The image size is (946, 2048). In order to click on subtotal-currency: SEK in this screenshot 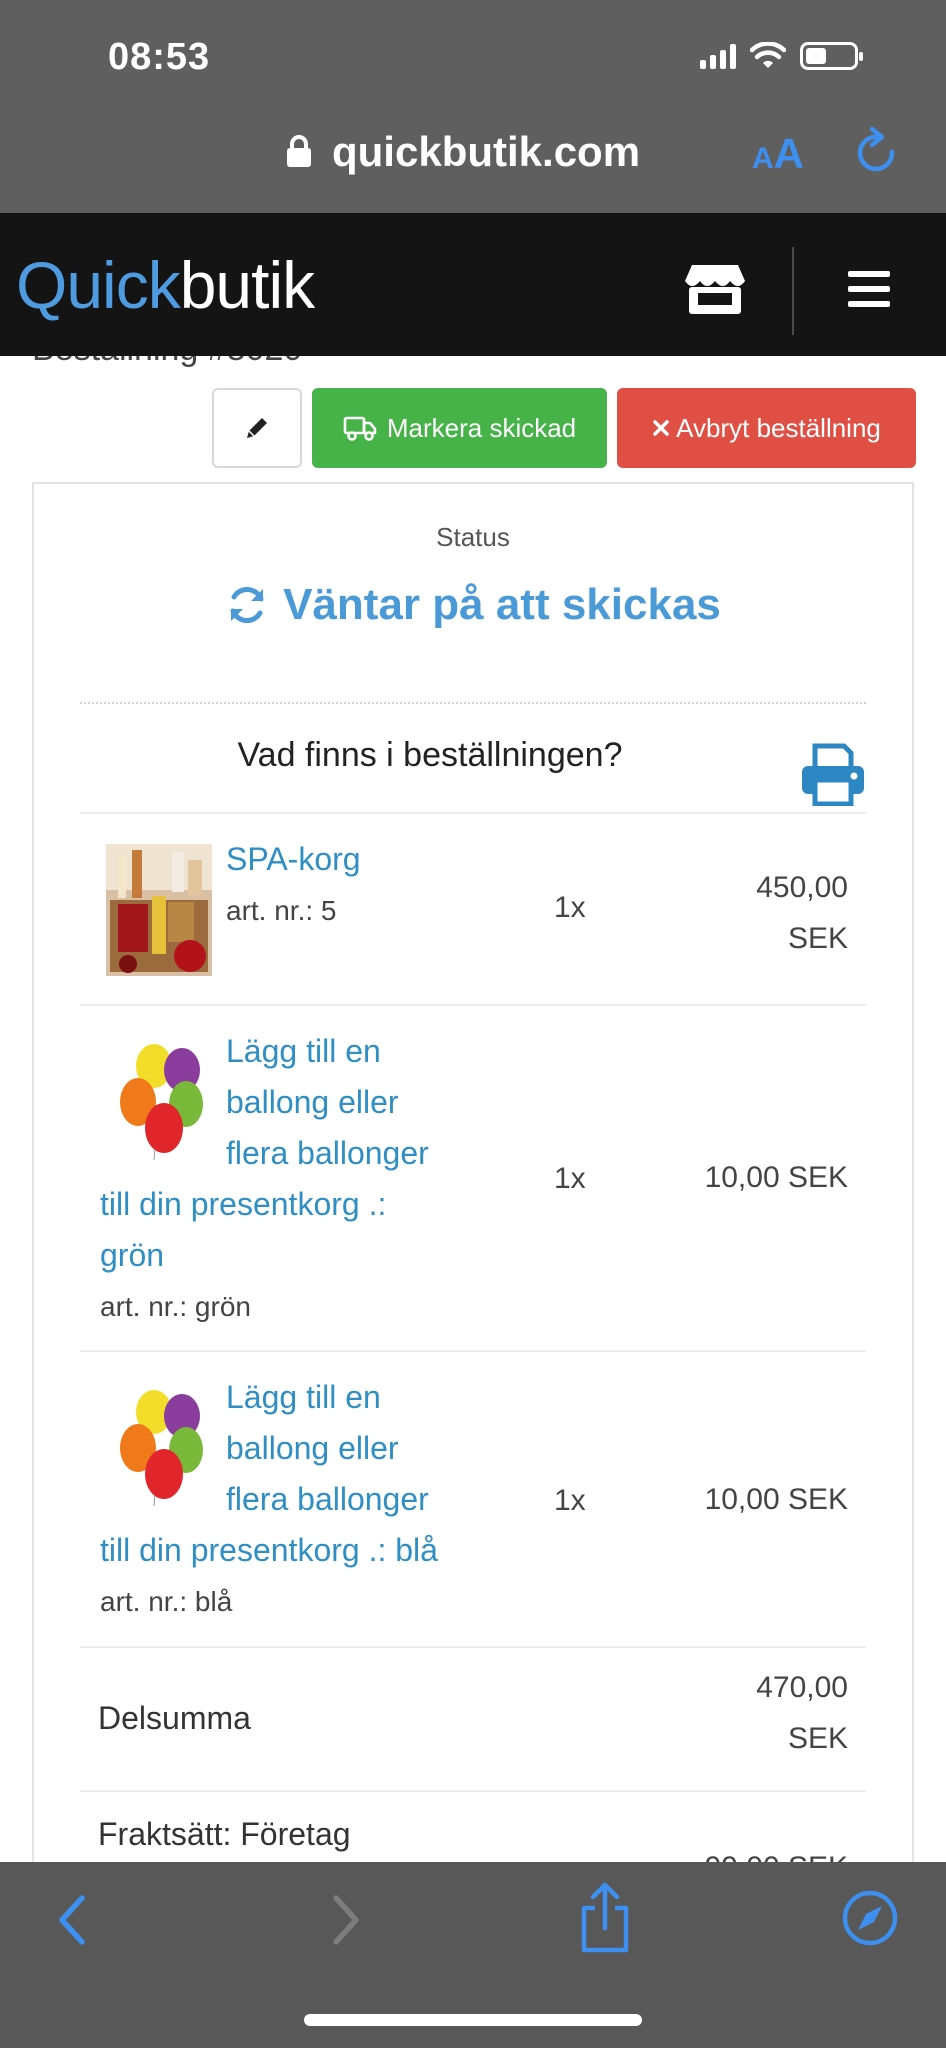, I will do `click(817, 1738)`.